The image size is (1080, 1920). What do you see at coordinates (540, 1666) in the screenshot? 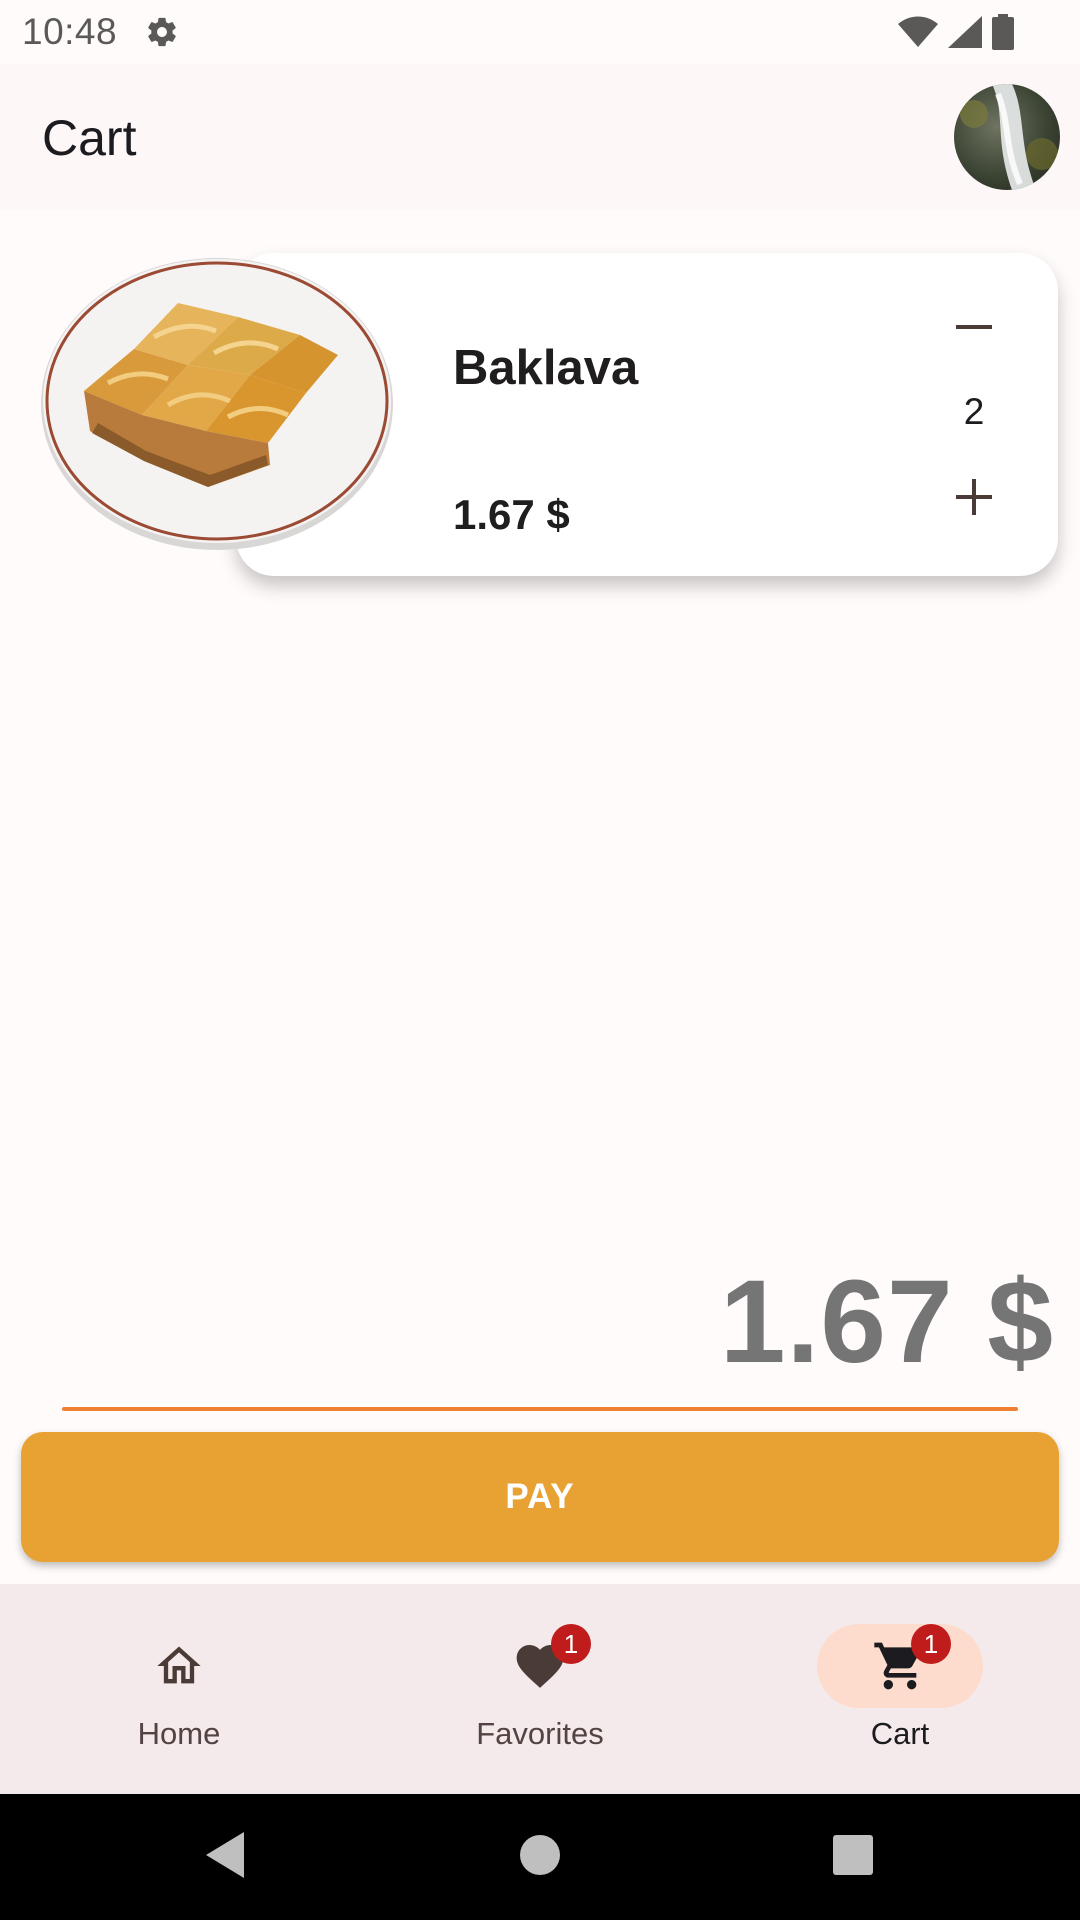
I see `nav-favorites-icon-container: 1` at bounding box center [540, 1666].